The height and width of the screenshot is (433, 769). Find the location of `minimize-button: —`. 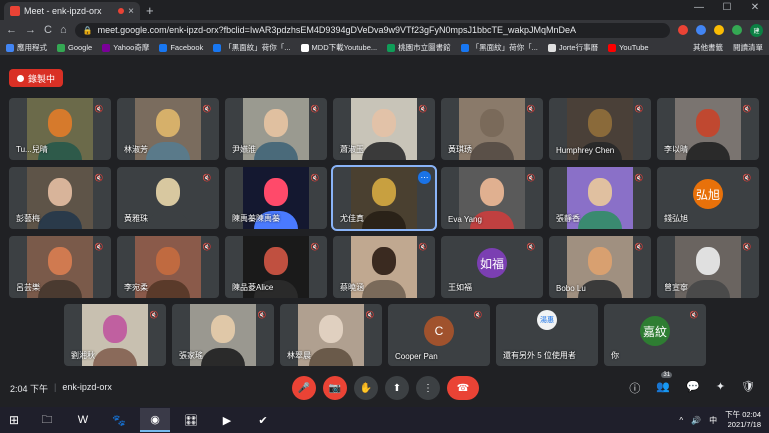

minimize-button: — is located at coordinates (699, 7).